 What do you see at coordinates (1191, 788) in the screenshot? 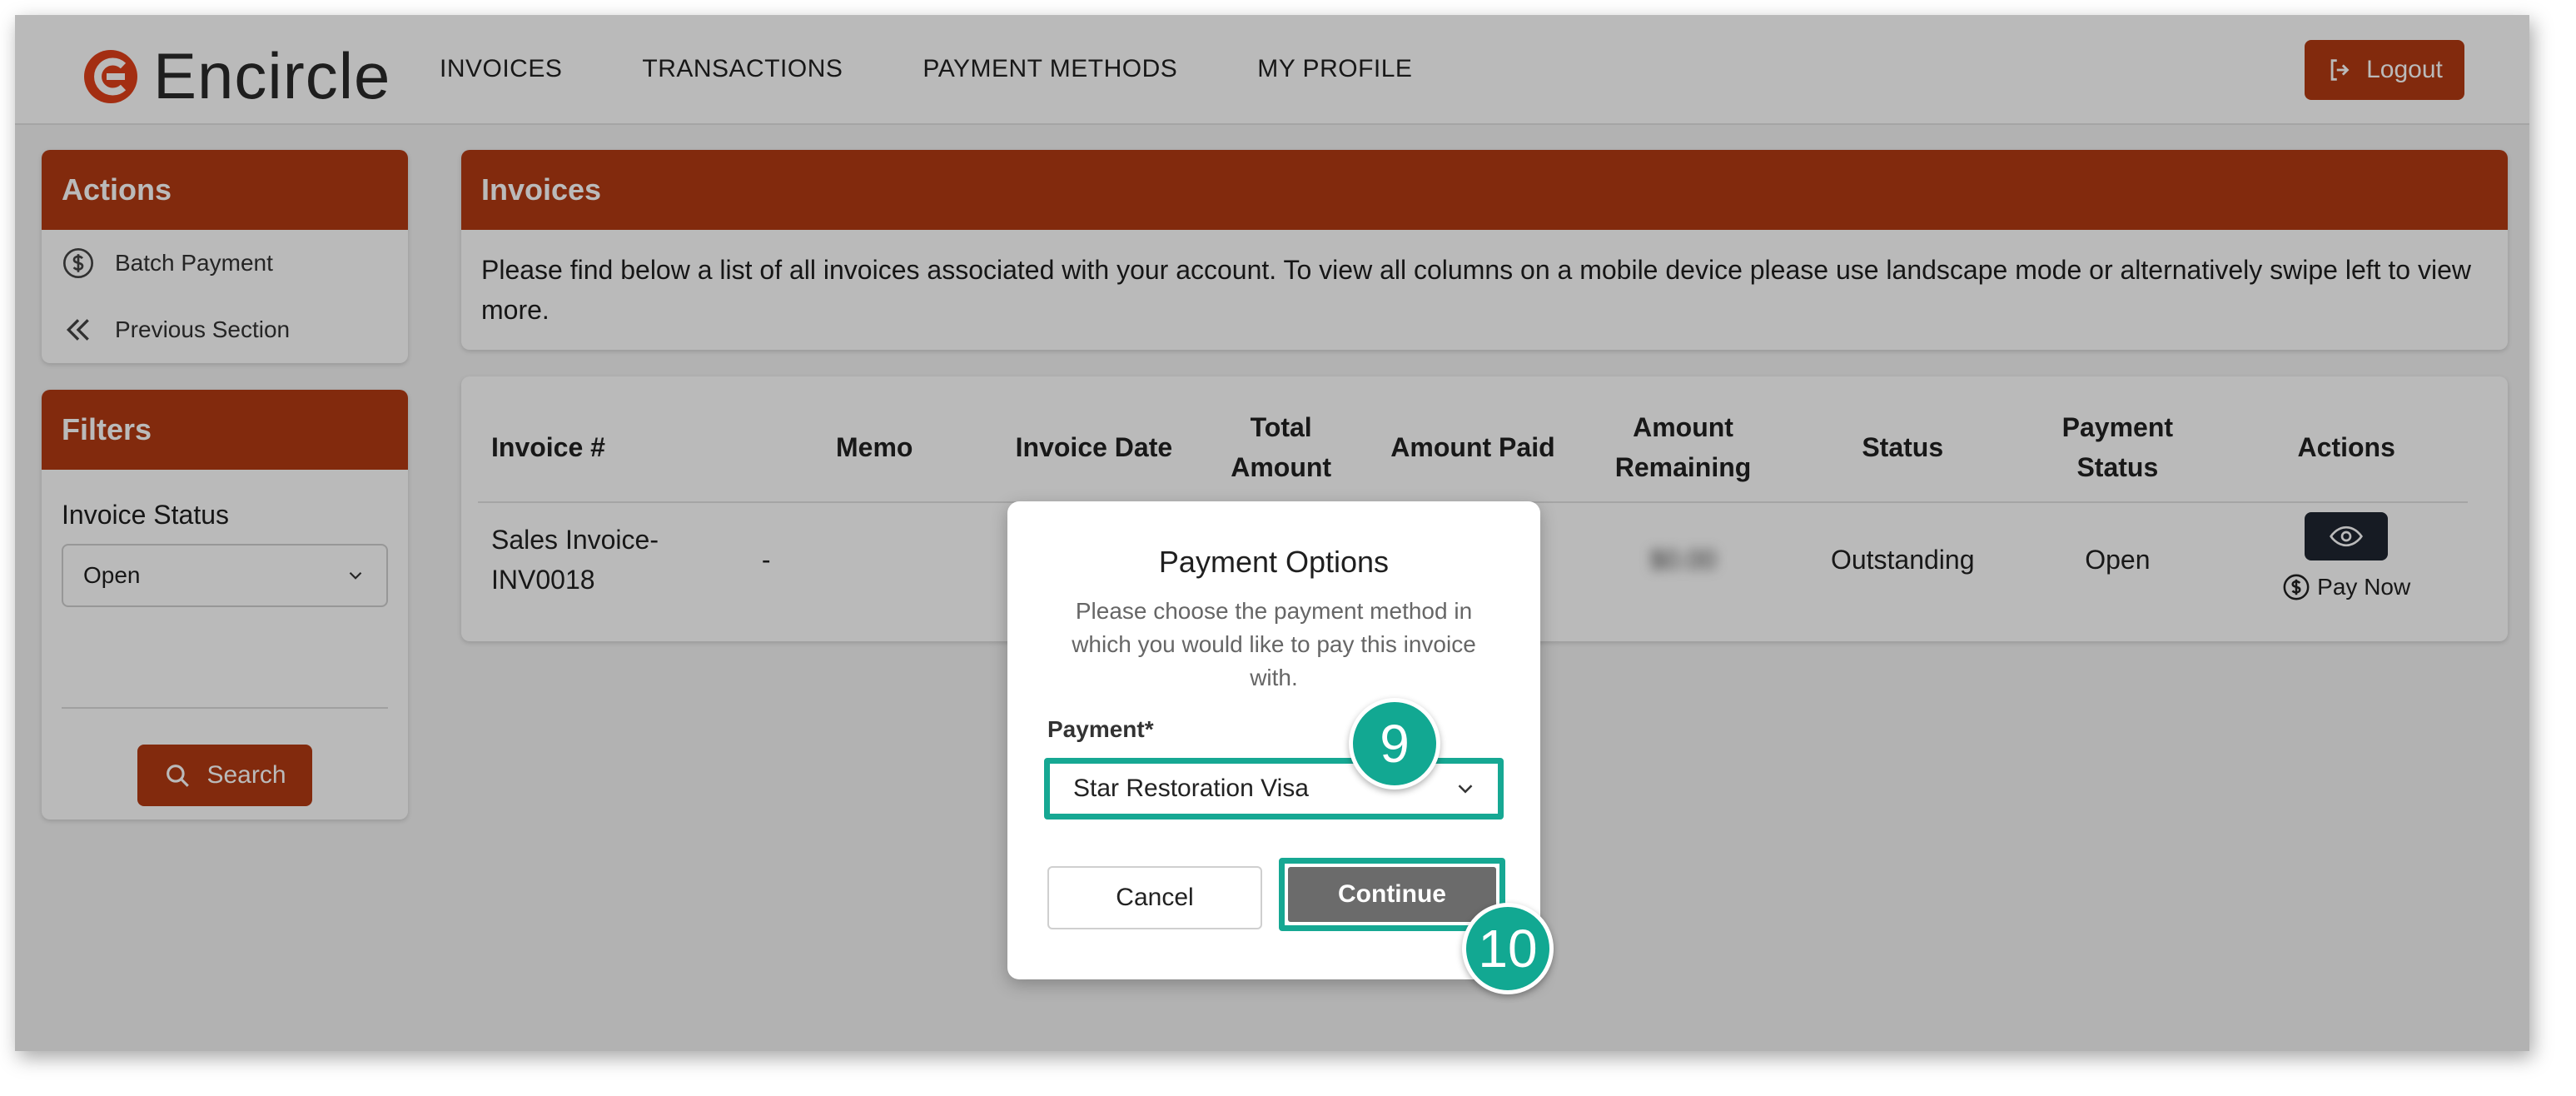
I see `payment-method-value: Star Restoration Visa` at bounding box center [1191, 788].